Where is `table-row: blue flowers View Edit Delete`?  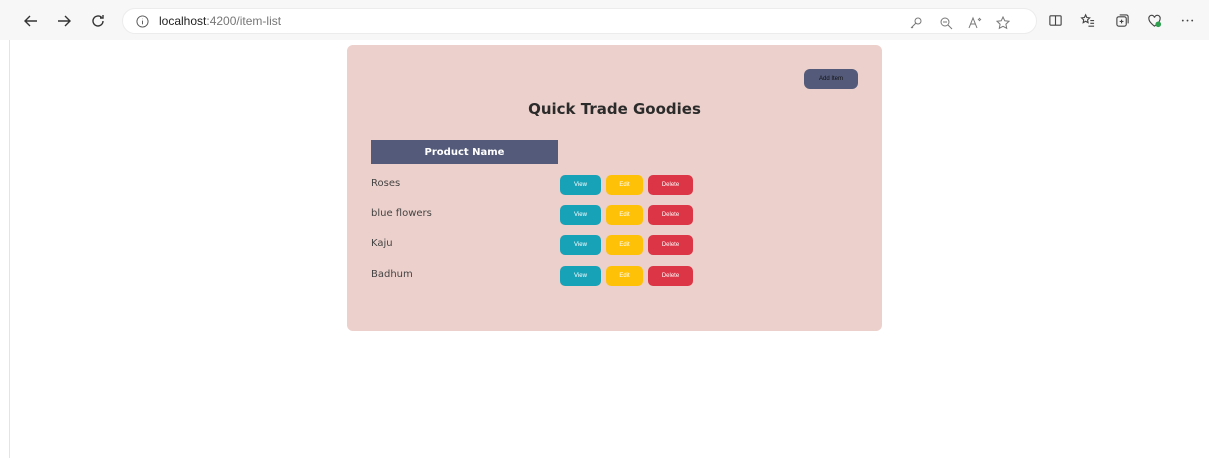
table-row: blue flowers View Edit Delete is located at coordinates (614, 215).